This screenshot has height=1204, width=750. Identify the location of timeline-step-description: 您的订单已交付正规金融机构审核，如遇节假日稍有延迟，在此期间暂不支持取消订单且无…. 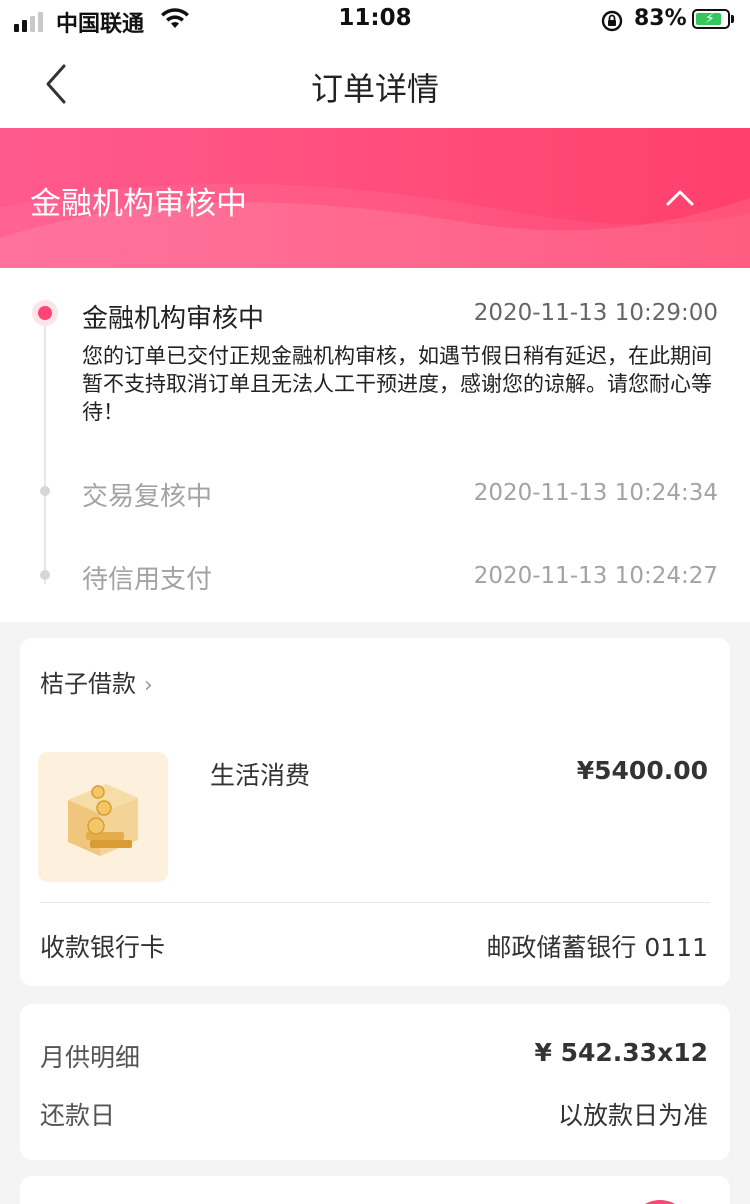
(397, 384).